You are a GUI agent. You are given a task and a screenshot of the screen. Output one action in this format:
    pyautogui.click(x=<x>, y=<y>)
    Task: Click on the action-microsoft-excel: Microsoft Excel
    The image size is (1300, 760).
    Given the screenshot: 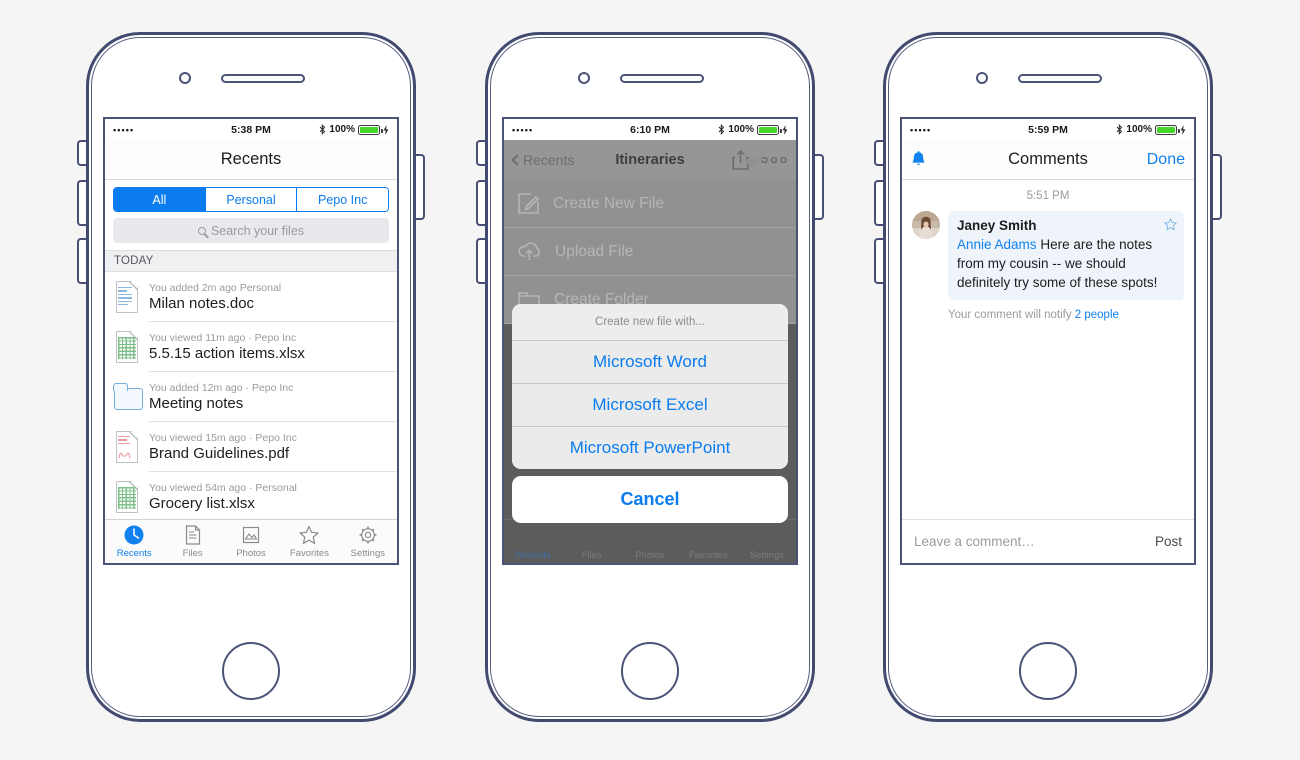 What is the action you would take?
    pyautogui.click(x=650, y=405)
    